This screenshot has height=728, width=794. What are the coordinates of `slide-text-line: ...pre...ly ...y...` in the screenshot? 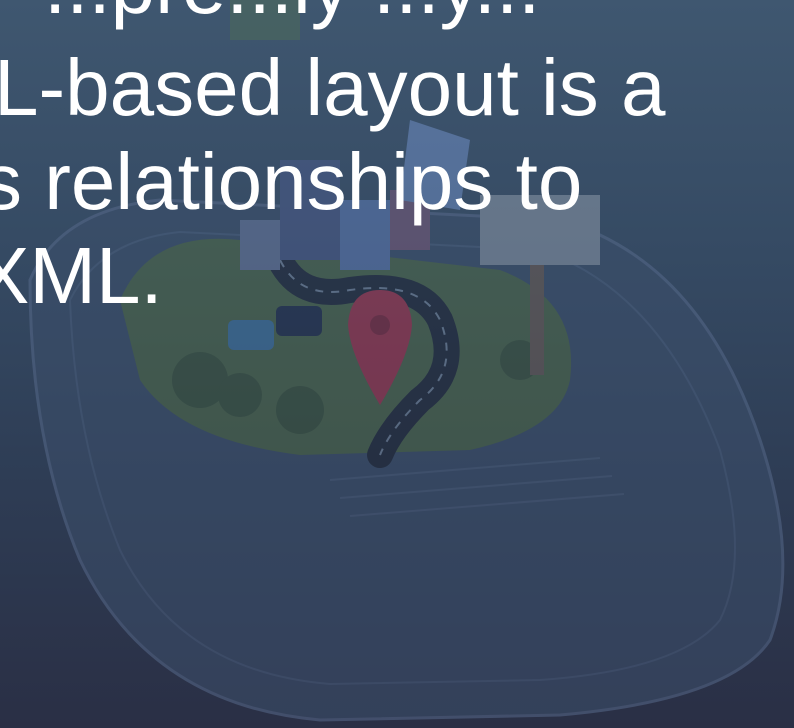 It's located at (292, 17).